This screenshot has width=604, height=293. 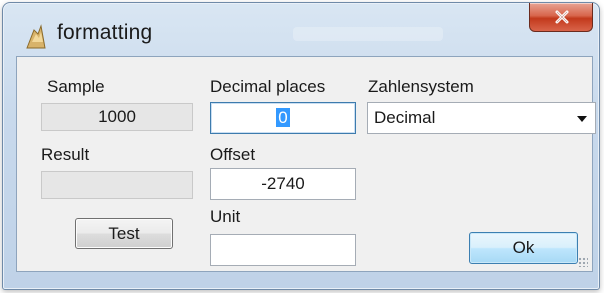 I want to click on decimal-places-value: 0, so click(x=283, y=117).